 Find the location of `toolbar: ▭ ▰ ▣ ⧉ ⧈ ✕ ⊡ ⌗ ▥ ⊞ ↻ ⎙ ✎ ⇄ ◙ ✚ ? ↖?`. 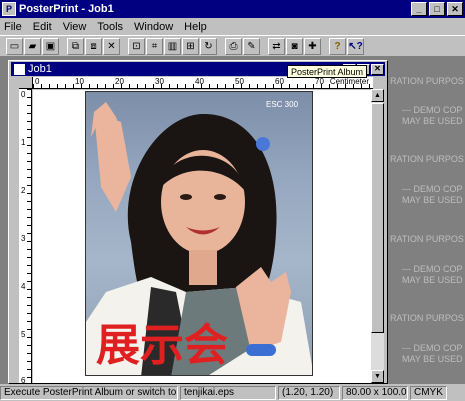

toolbar: ▭ ▰ ▣ ⧉ ⧈ ✕ ⊡ ⌗ ▥ ⊞ ↻ ⎙ ✎ ⇄ ◙ ✚ ? ↖? is located at coordinates (232, 46).